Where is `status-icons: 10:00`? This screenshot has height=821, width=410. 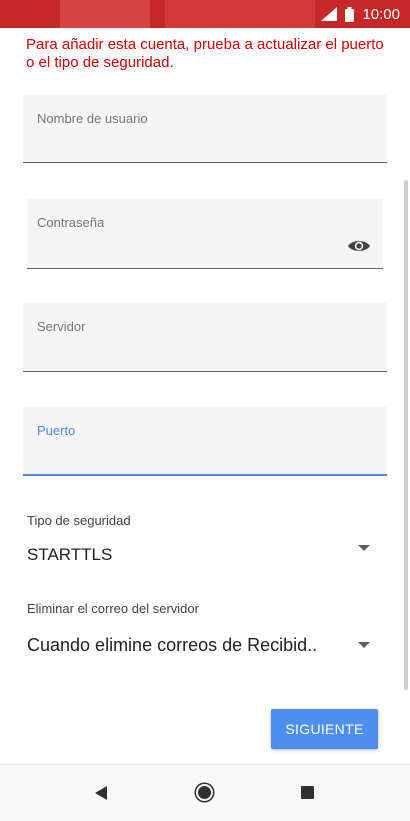 status-icons: 10:00 is located at coordinates (360, 14).